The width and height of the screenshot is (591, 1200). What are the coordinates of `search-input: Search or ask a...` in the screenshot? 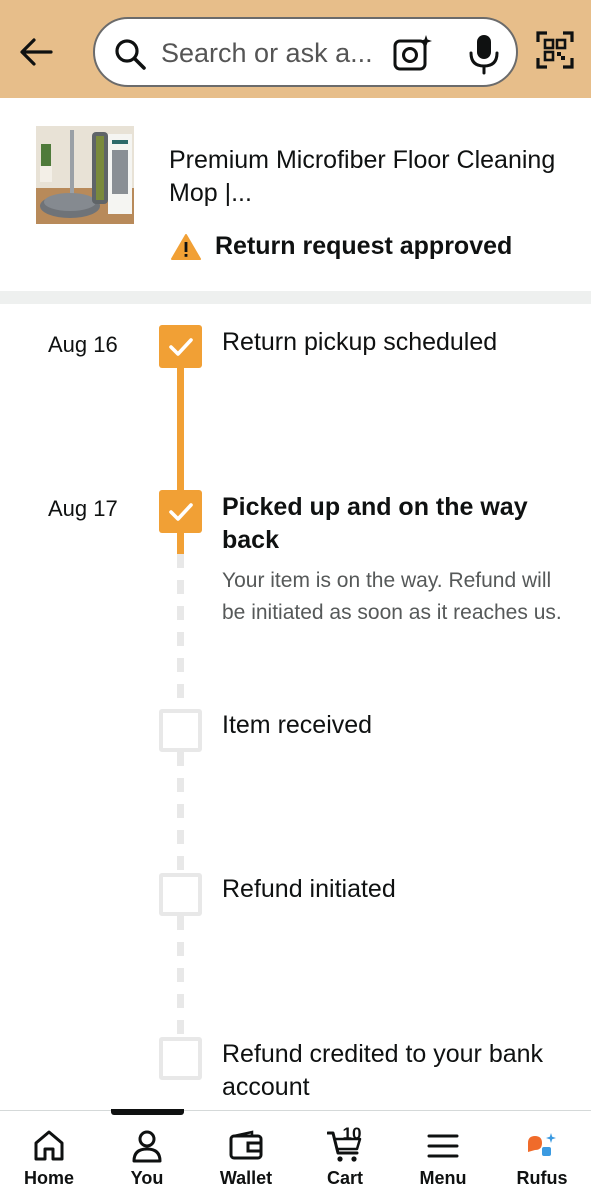 It's located at (271, 53).